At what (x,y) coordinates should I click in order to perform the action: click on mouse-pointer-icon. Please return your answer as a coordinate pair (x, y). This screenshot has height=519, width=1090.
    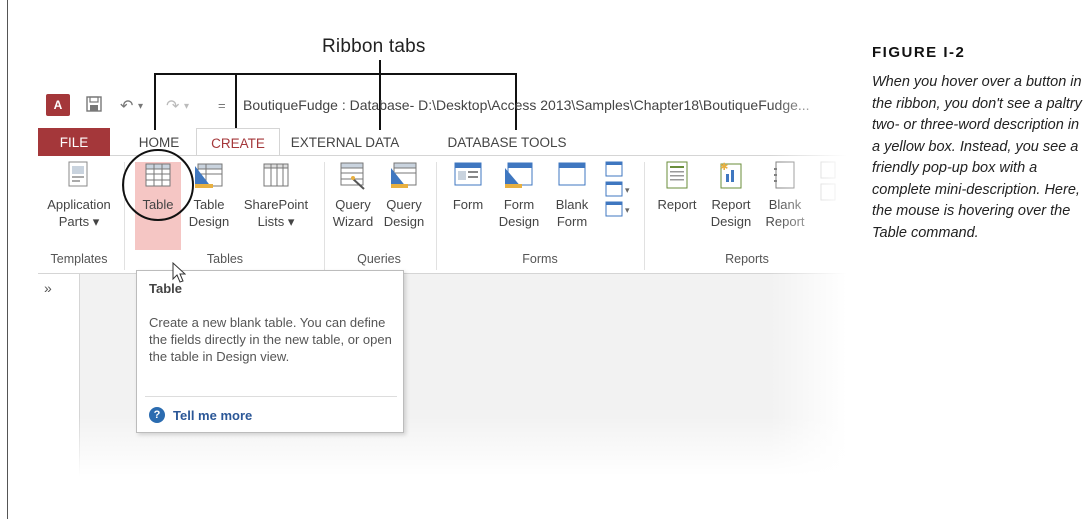
    Looking at the image, I should click on (179, 272).